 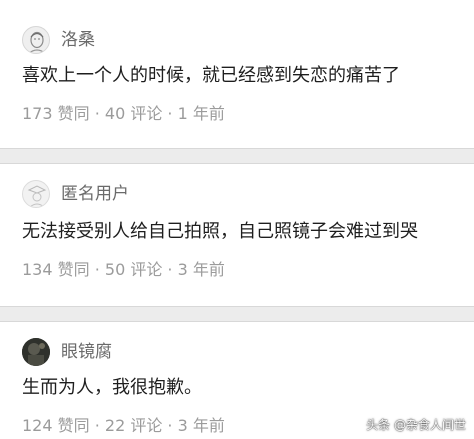 I want to click on dark-photo-icon, so click(x=36, y=352).